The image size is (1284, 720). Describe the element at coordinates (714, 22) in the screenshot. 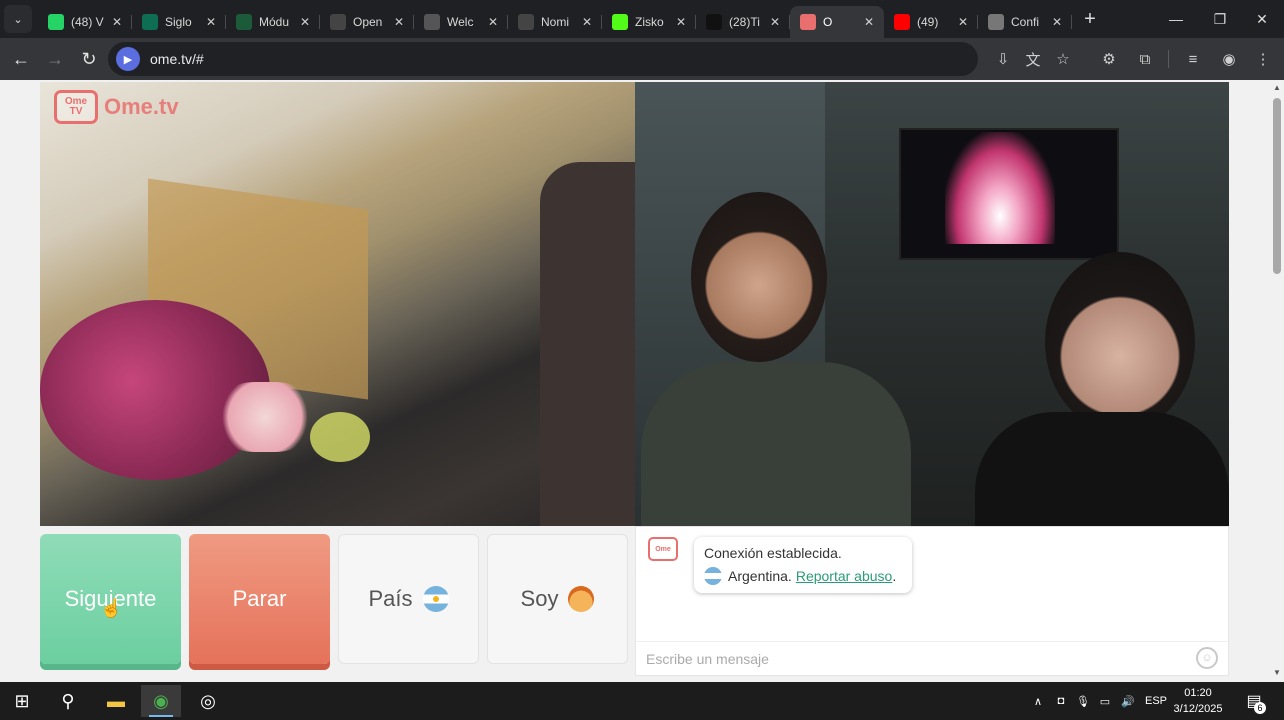

I see `tiktok-icon` at that location.